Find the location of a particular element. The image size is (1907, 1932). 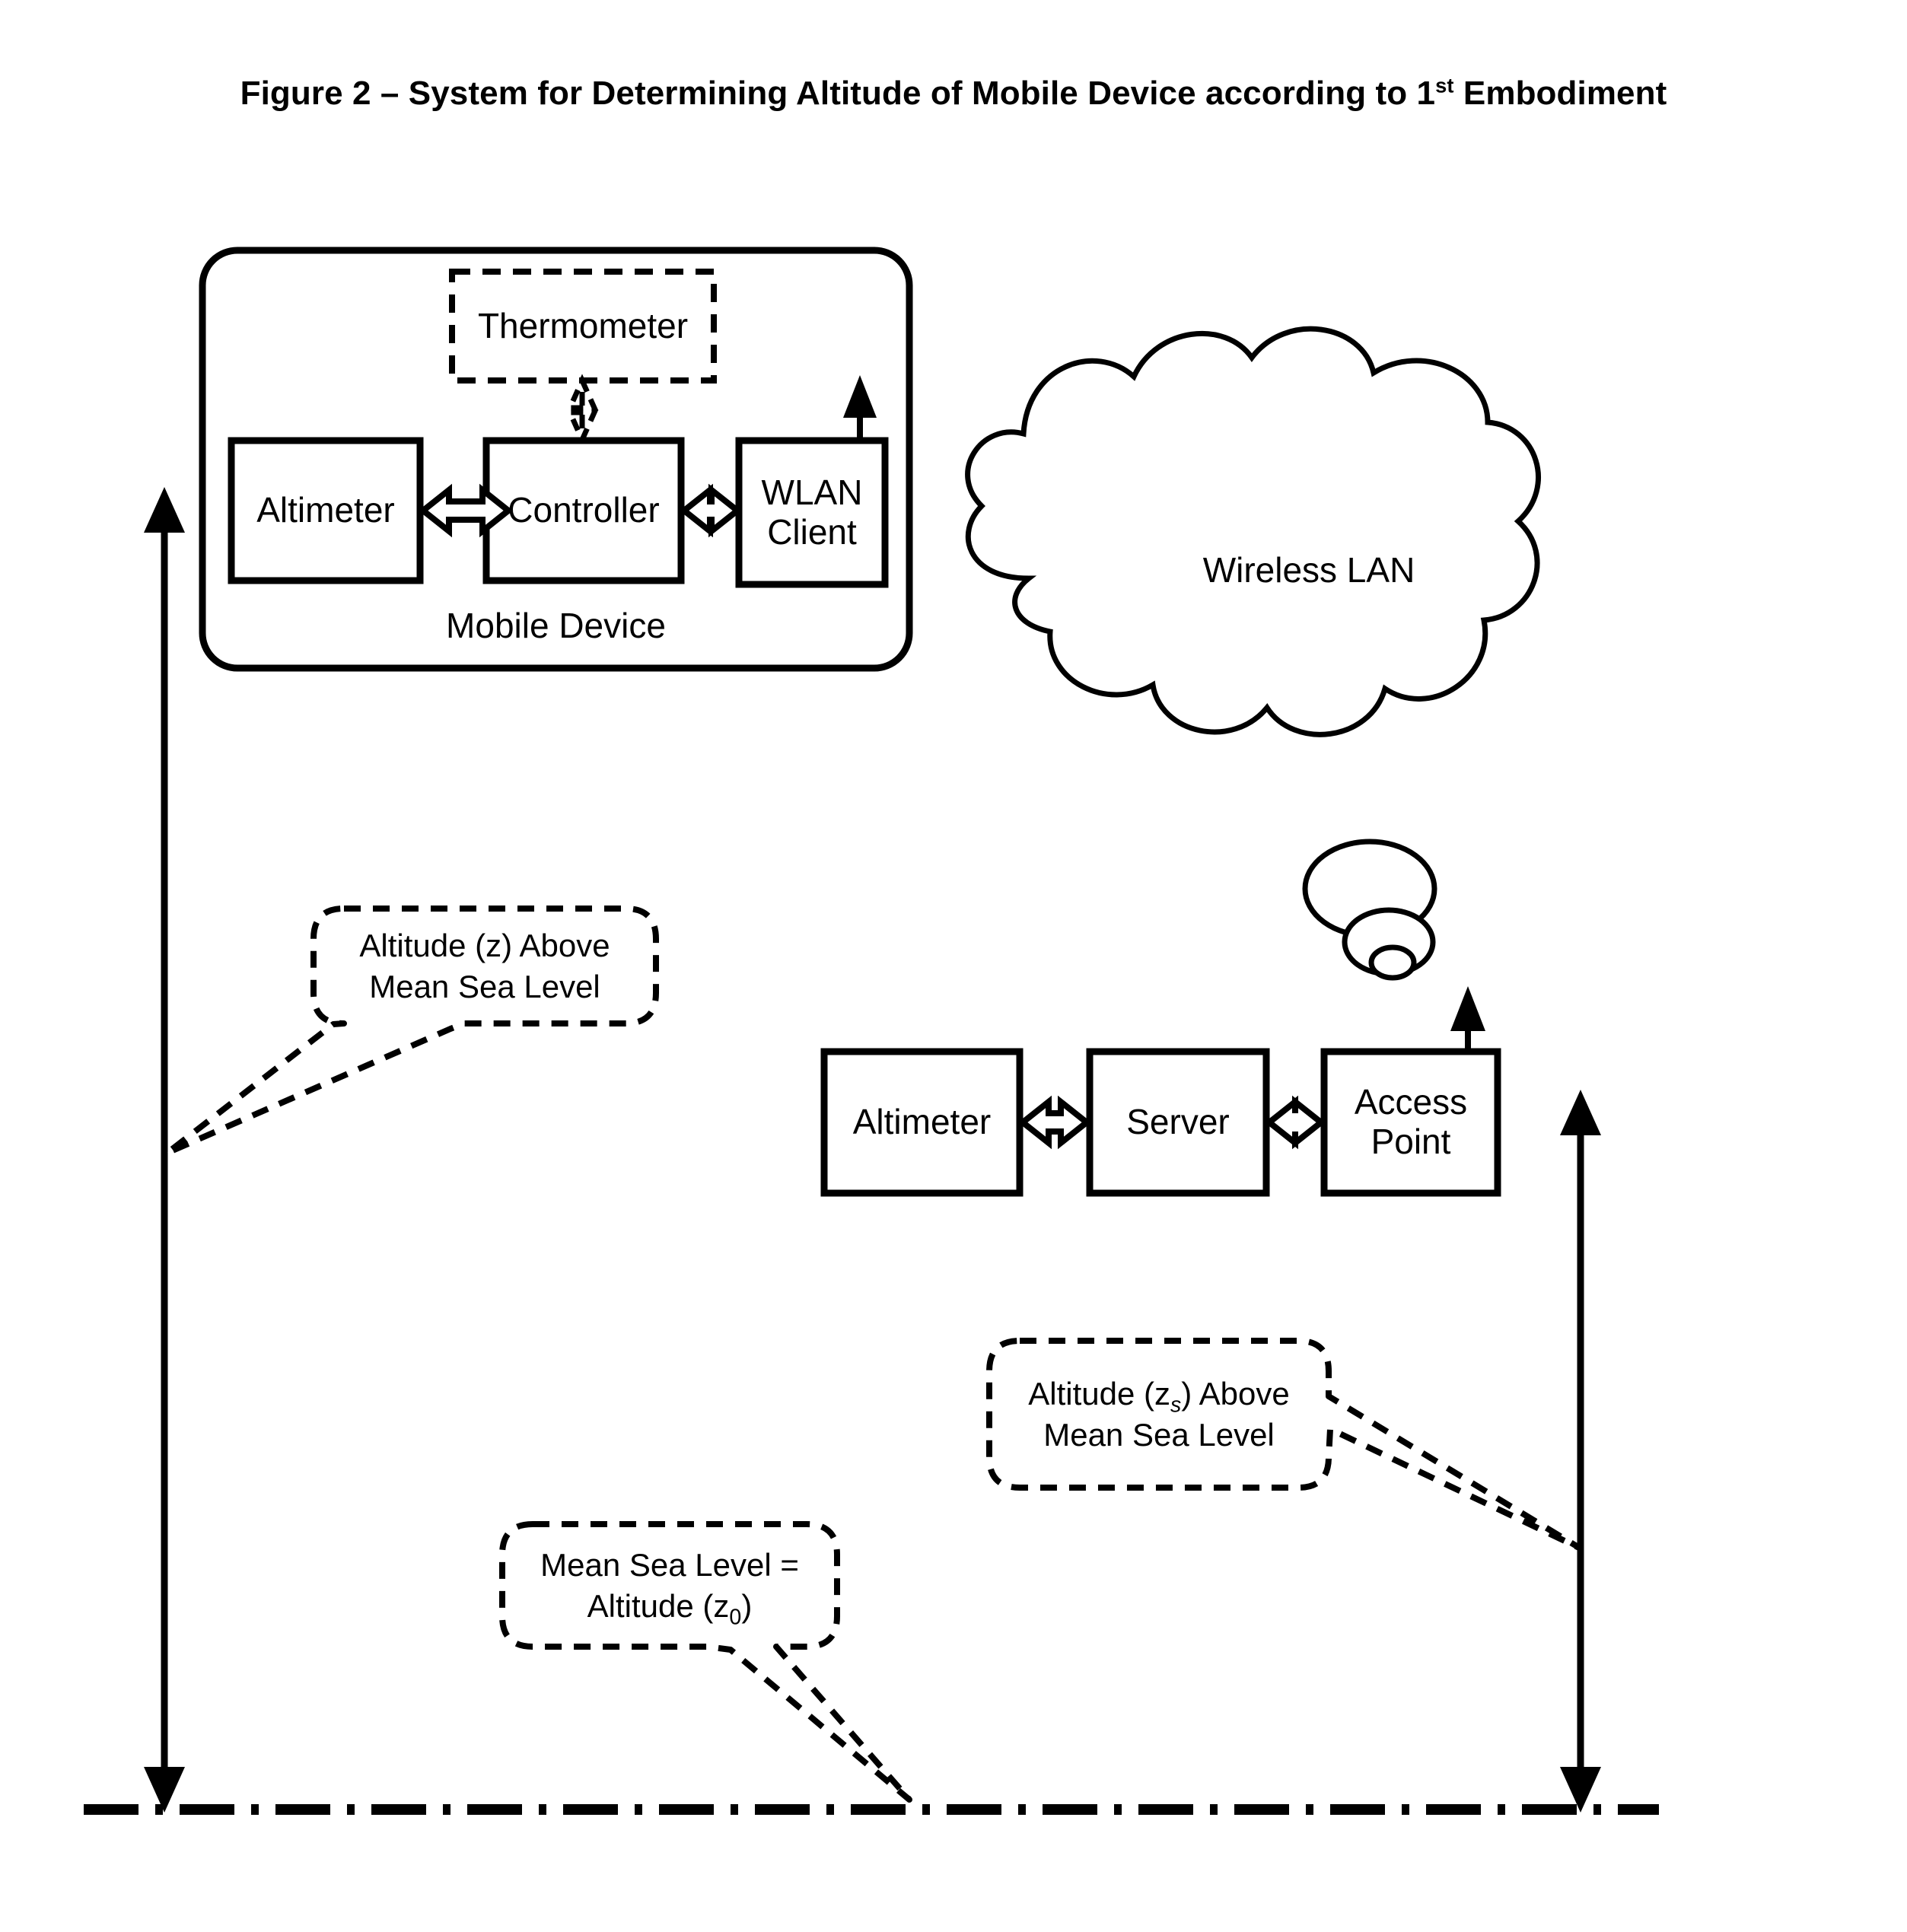

callout-mean-sea-level is located at coordinates (705, 1662).